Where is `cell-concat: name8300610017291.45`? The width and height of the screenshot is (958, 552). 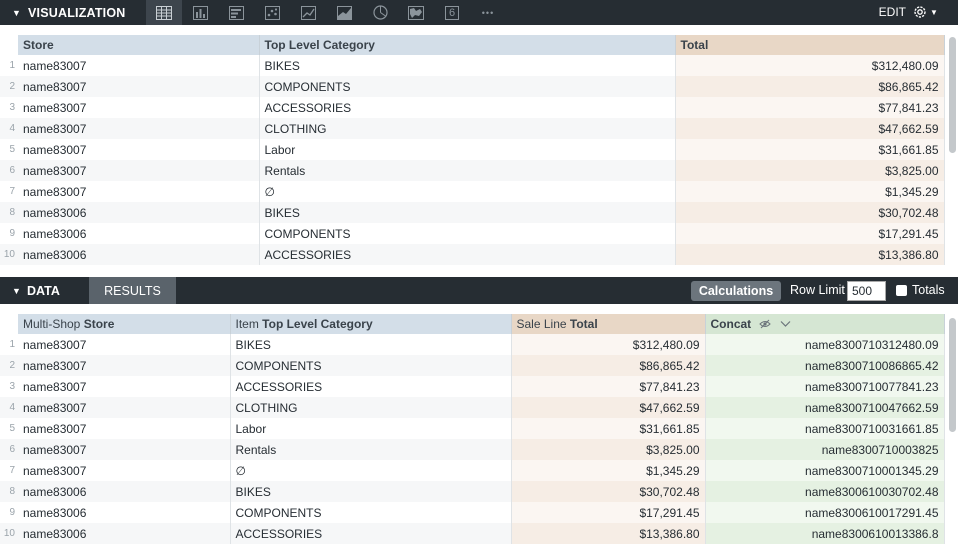 cell-concat: name8300610017291.45 is located at coordinates (825, 512).